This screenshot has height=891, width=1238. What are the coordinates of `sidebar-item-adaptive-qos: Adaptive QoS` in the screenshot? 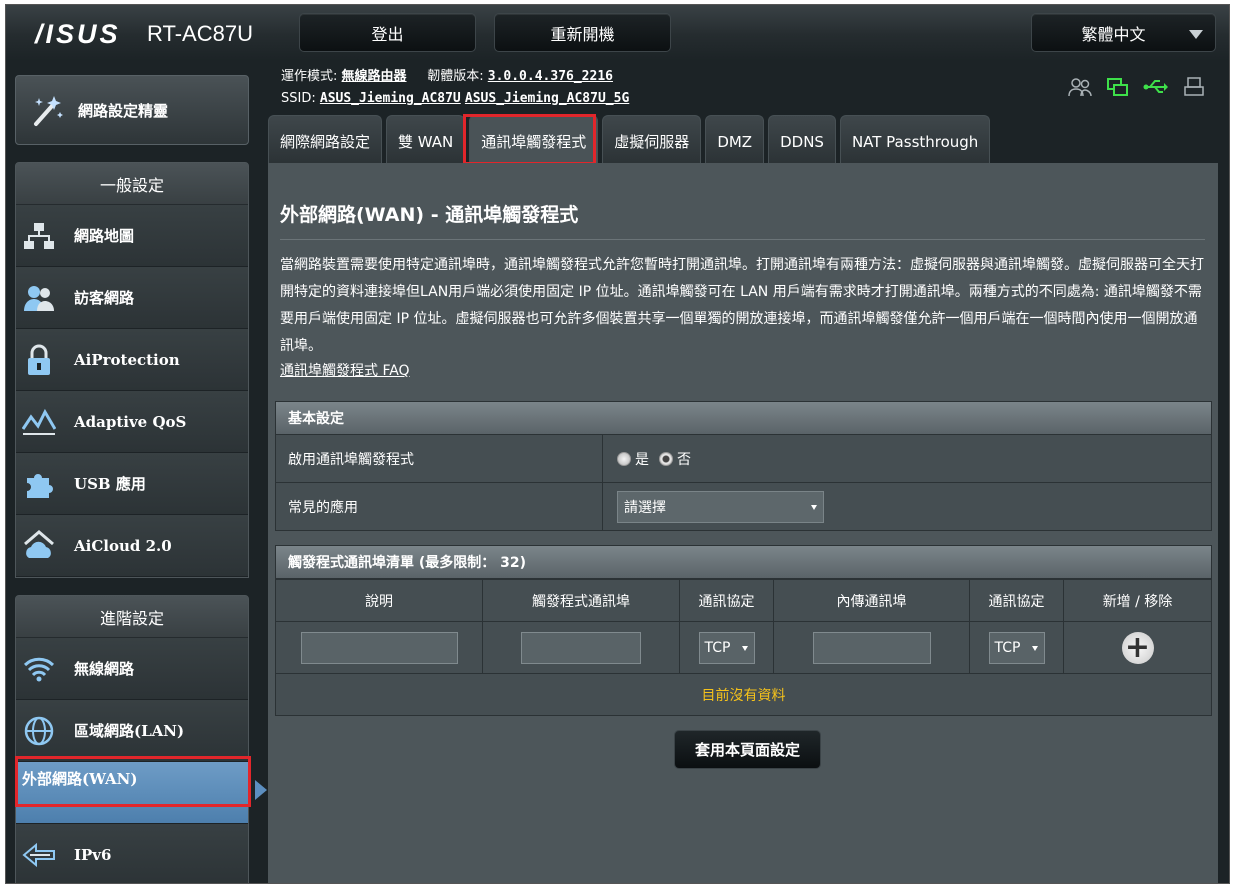 It's located at (132, 422).